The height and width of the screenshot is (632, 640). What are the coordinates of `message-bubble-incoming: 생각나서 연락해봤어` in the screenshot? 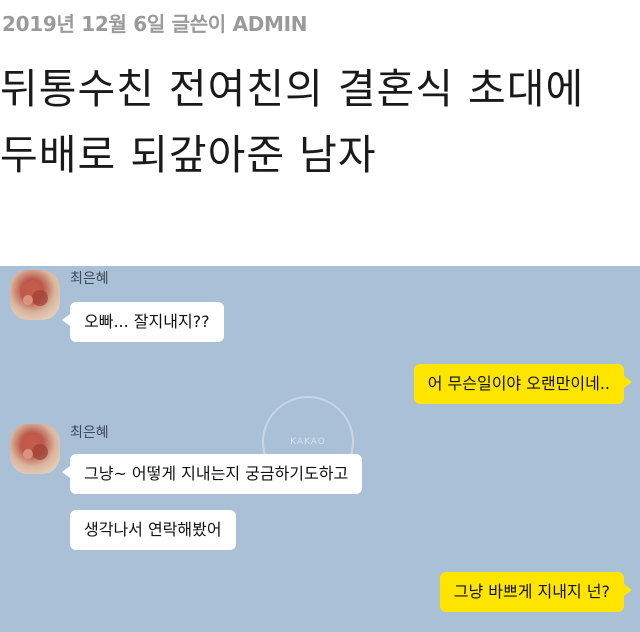 It's located at (153, 530).